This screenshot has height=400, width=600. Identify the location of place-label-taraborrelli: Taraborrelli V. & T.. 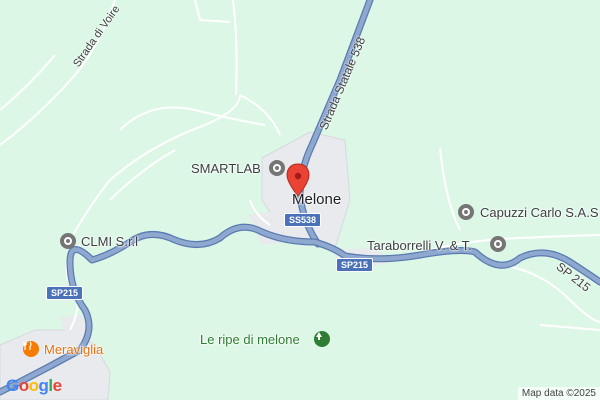
(419, 245).